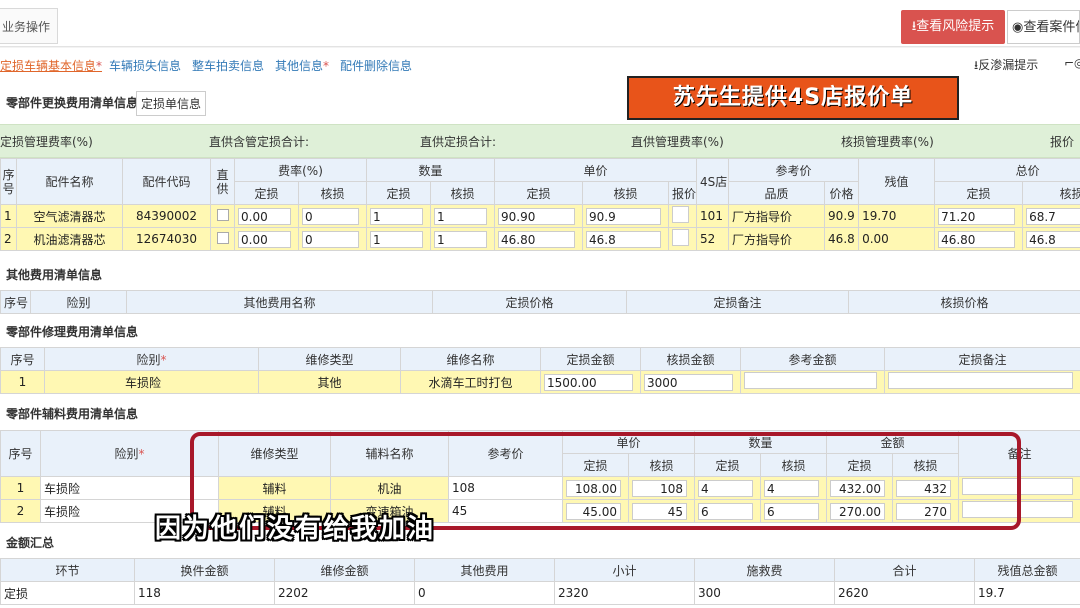 This screenshot has width=1080, height=608. I want to click on subtotal-value: 2320, so click(624, 593).